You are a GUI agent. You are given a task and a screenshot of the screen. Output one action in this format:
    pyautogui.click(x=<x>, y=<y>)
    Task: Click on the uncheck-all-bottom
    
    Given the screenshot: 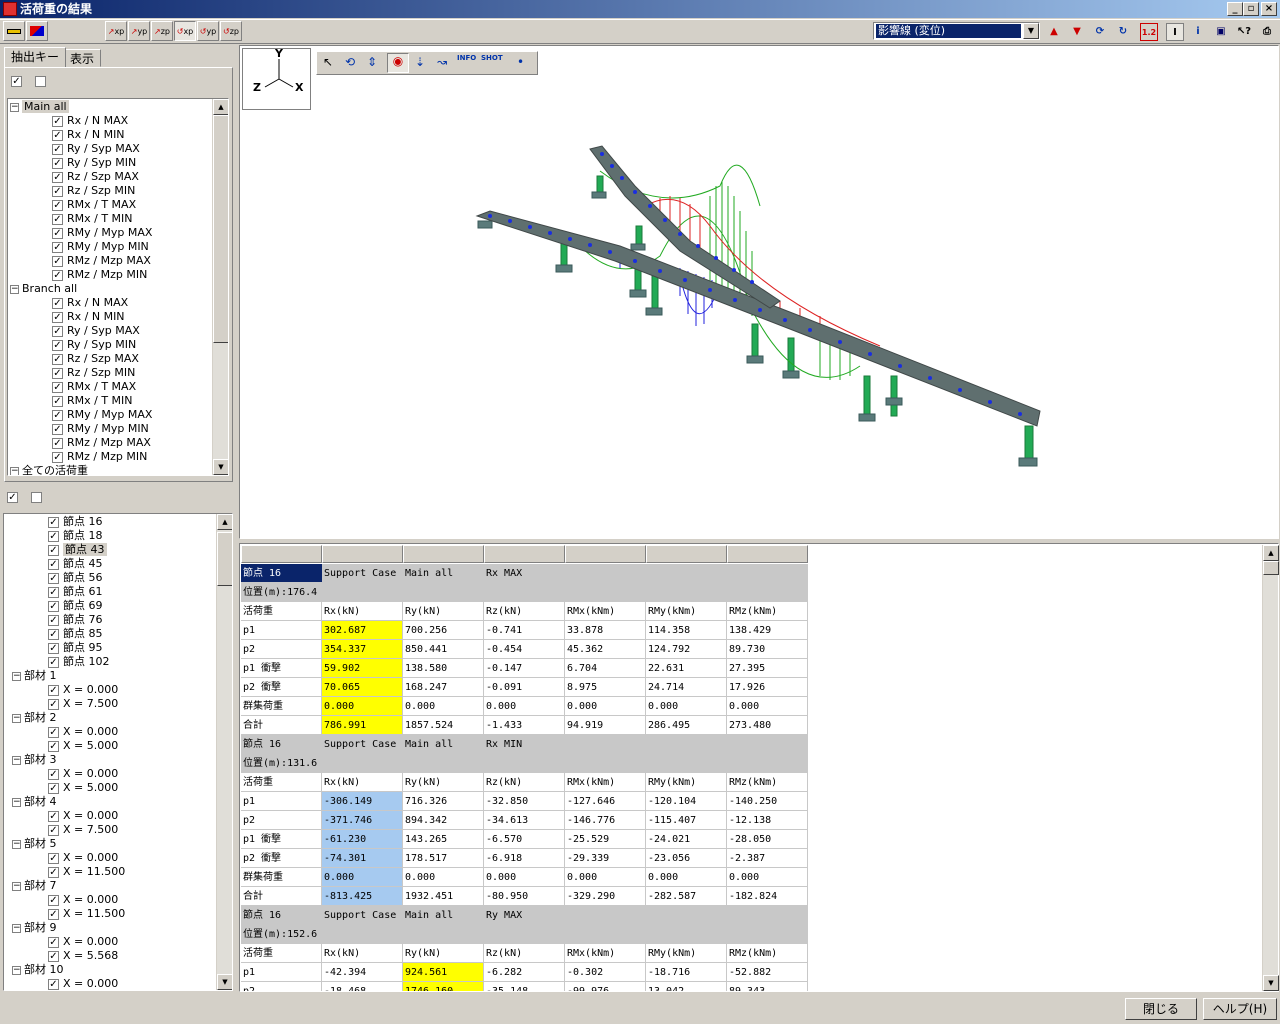 What is the action you would take?
    pyautogui.click(x=36, y=496)
    